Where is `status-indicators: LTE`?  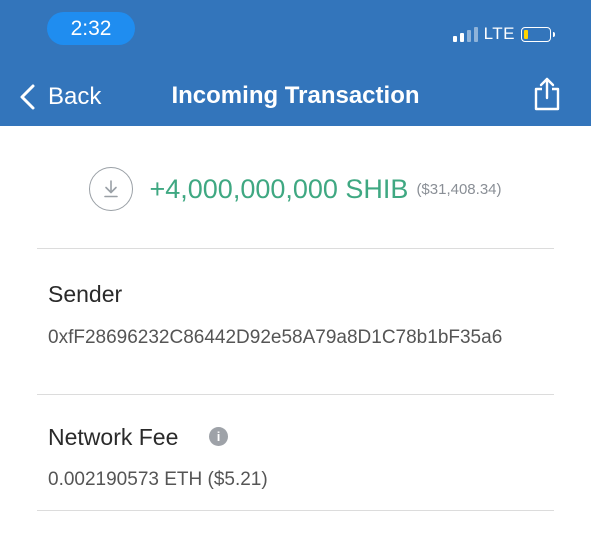 status-indicators: LTE is located at coordinates (503, 34).